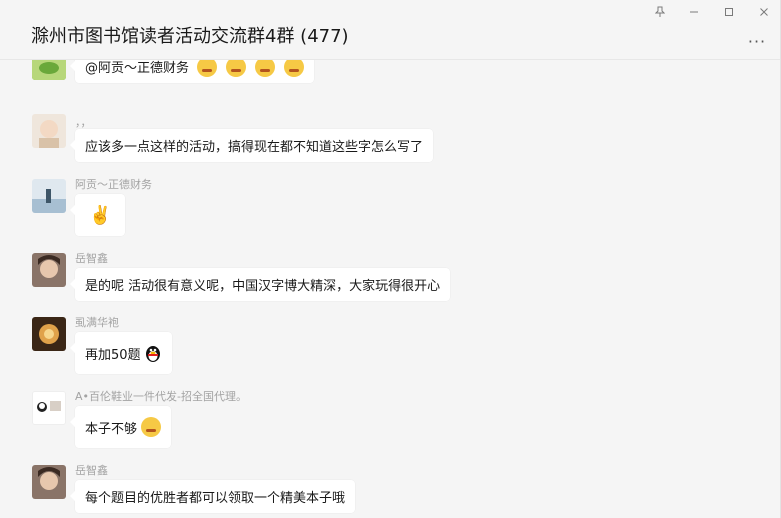 This screenshot has width=781, height=518. I want to click on close-button, so click(764, 12).